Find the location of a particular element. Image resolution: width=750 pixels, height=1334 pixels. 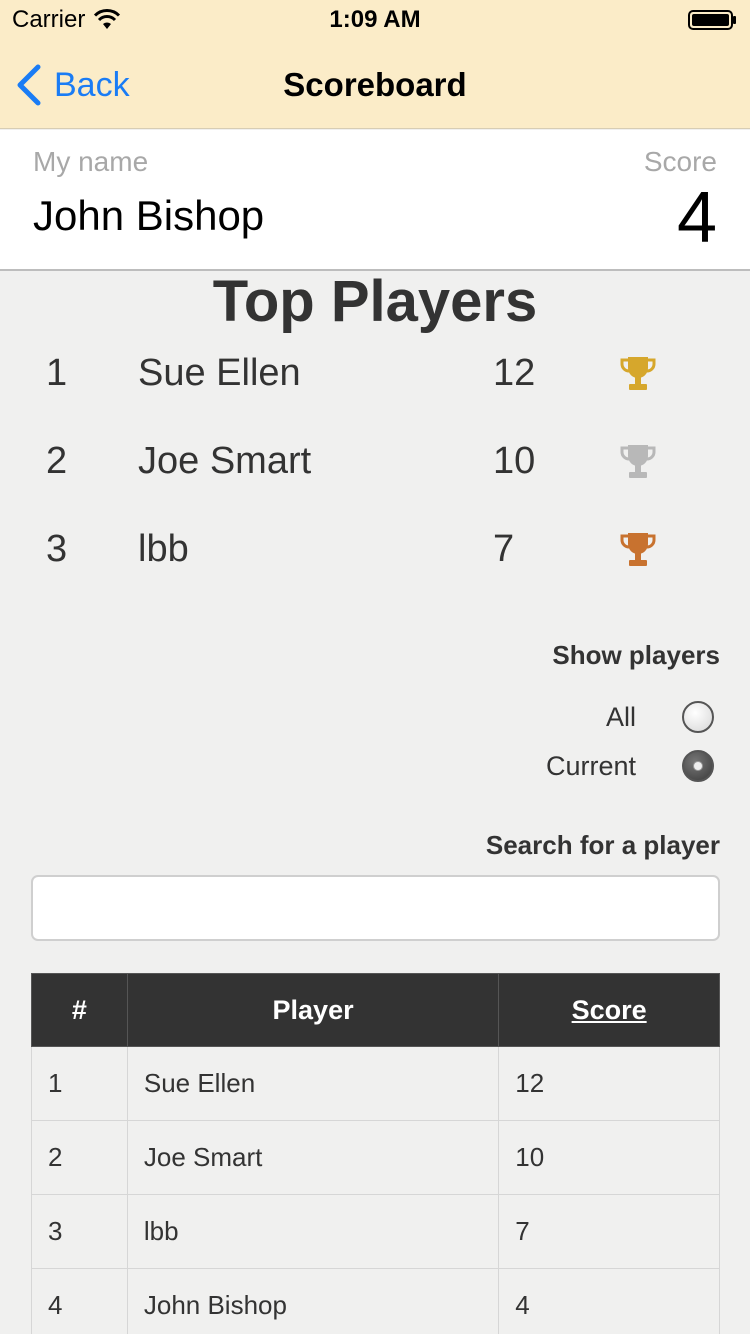

top-player-name: lbb is located at coordinates (163, 549).